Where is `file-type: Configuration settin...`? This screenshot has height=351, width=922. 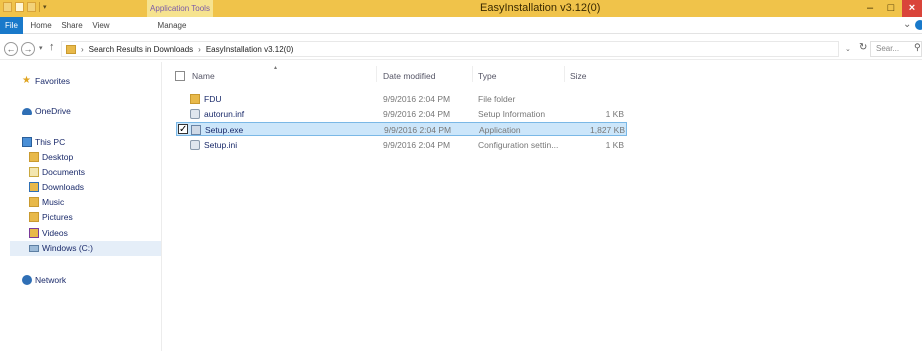
file-type: Configuration settin... is located at coordinates (518, 145).